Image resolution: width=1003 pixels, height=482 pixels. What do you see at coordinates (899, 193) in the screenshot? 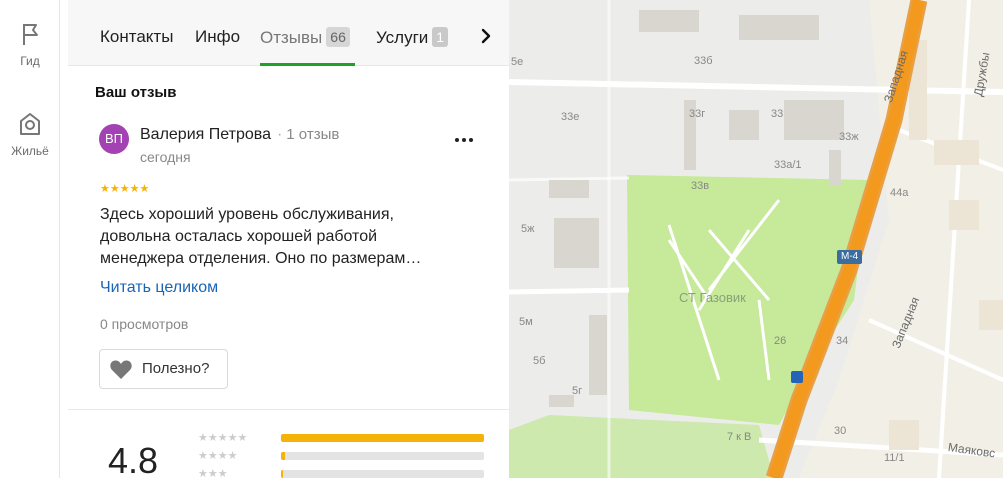
I see `map-label: 44а` at bounding box center [899, 193].